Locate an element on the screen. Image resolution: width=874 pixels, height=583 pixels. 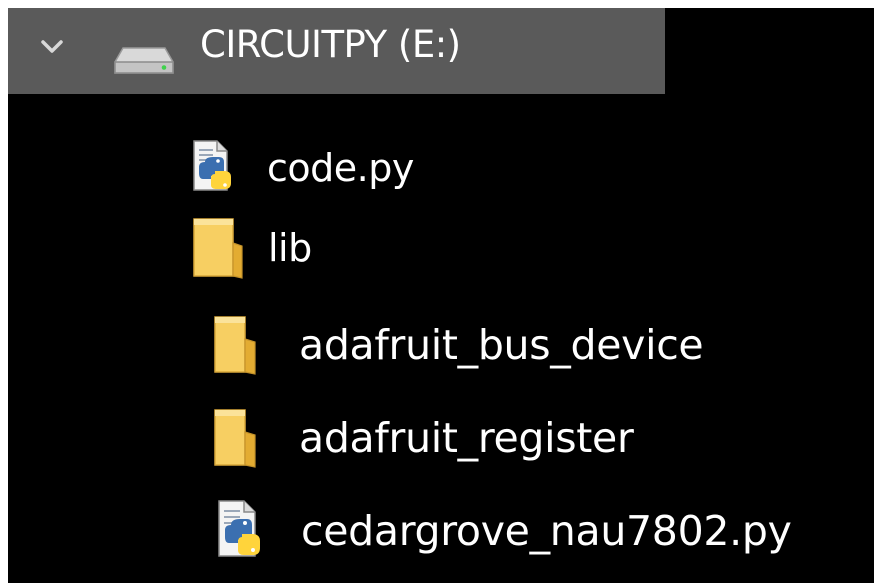
tree-item-lib: lib is located at coordinates (271, 248).